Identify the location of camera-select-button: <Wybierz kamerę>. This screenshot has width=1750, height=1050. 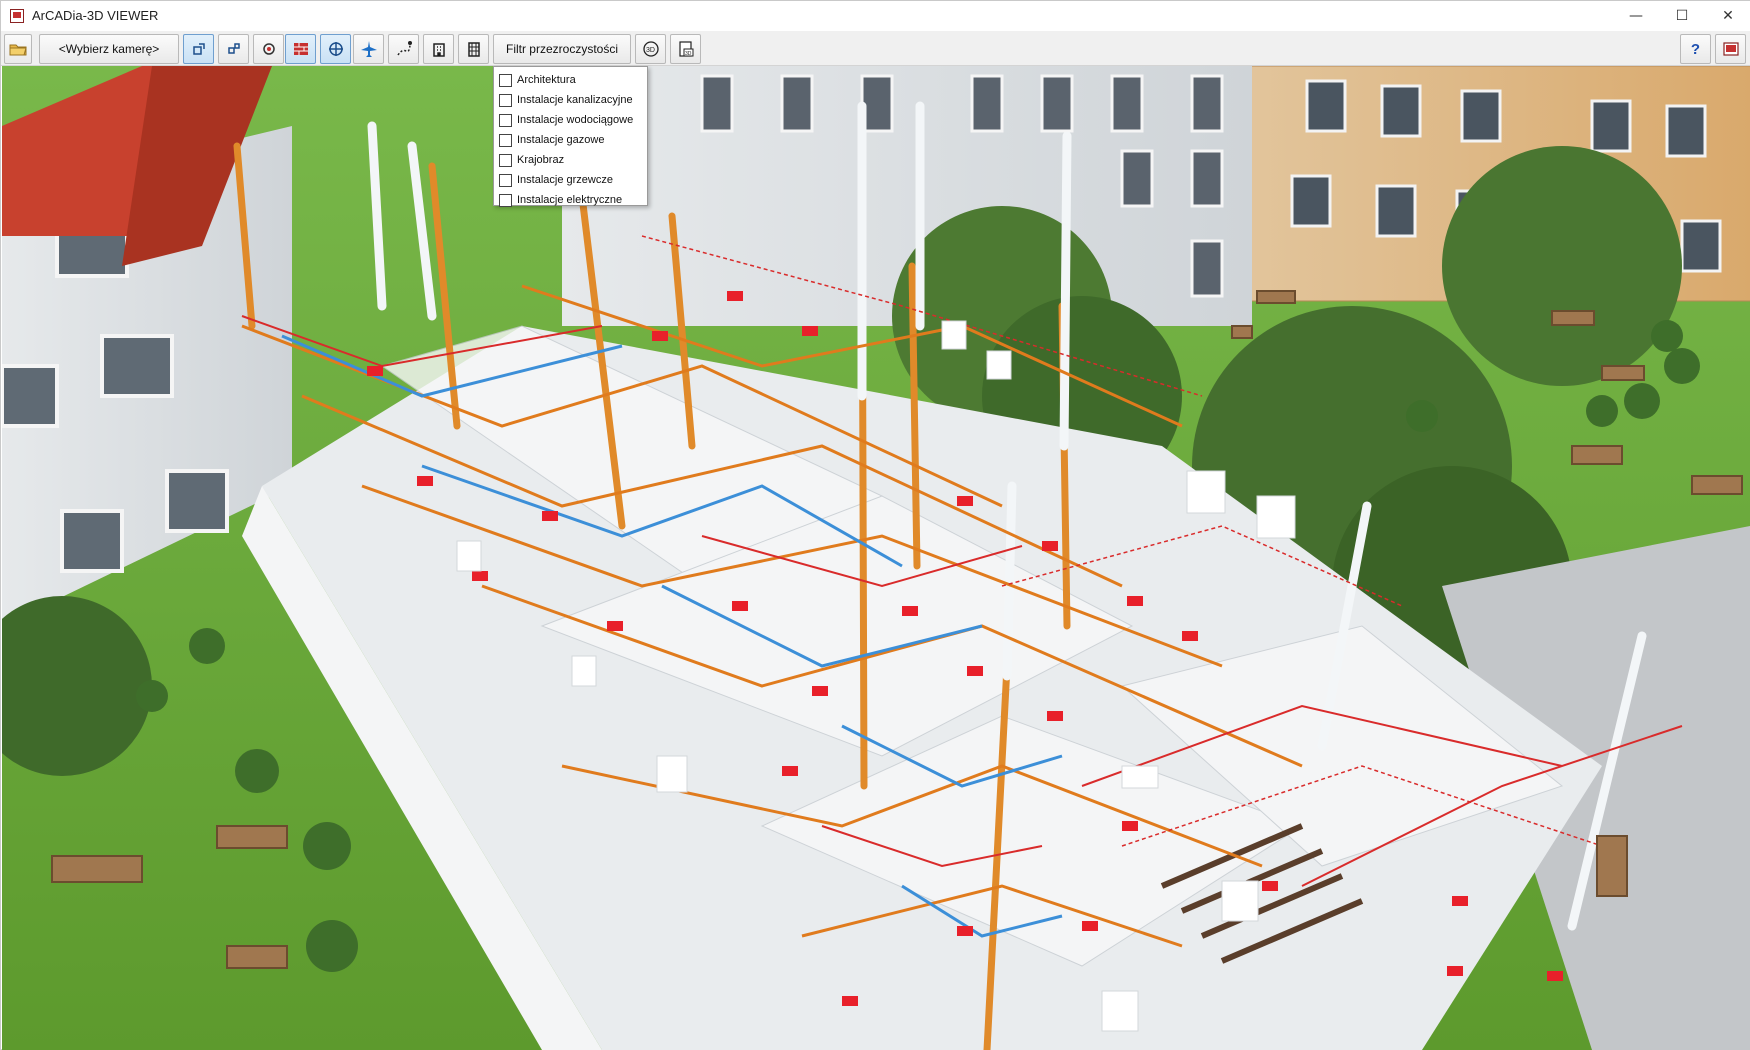
(109, 49).